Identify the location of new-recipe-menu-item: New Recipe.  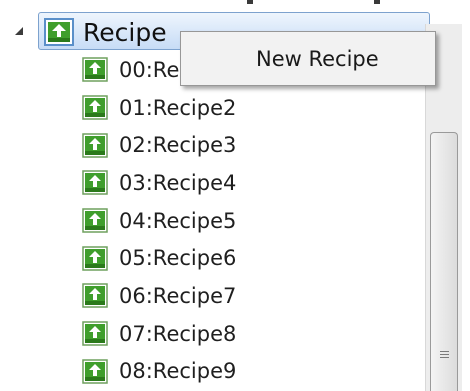
(308, 58).